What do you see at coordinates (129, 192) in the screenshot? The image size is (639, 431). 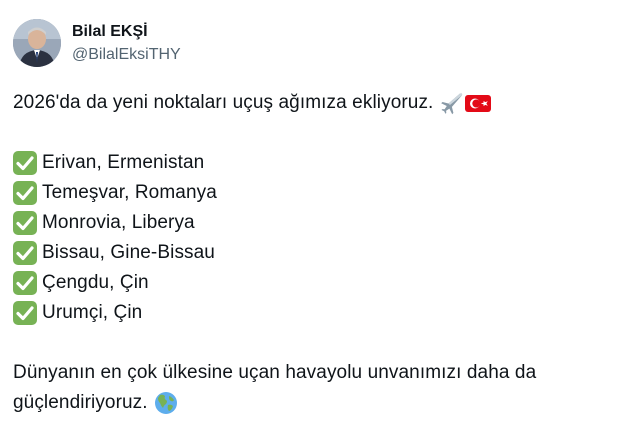 I see `destination-label: Temeşvar, Romanya` at bounding box center [129, 192].